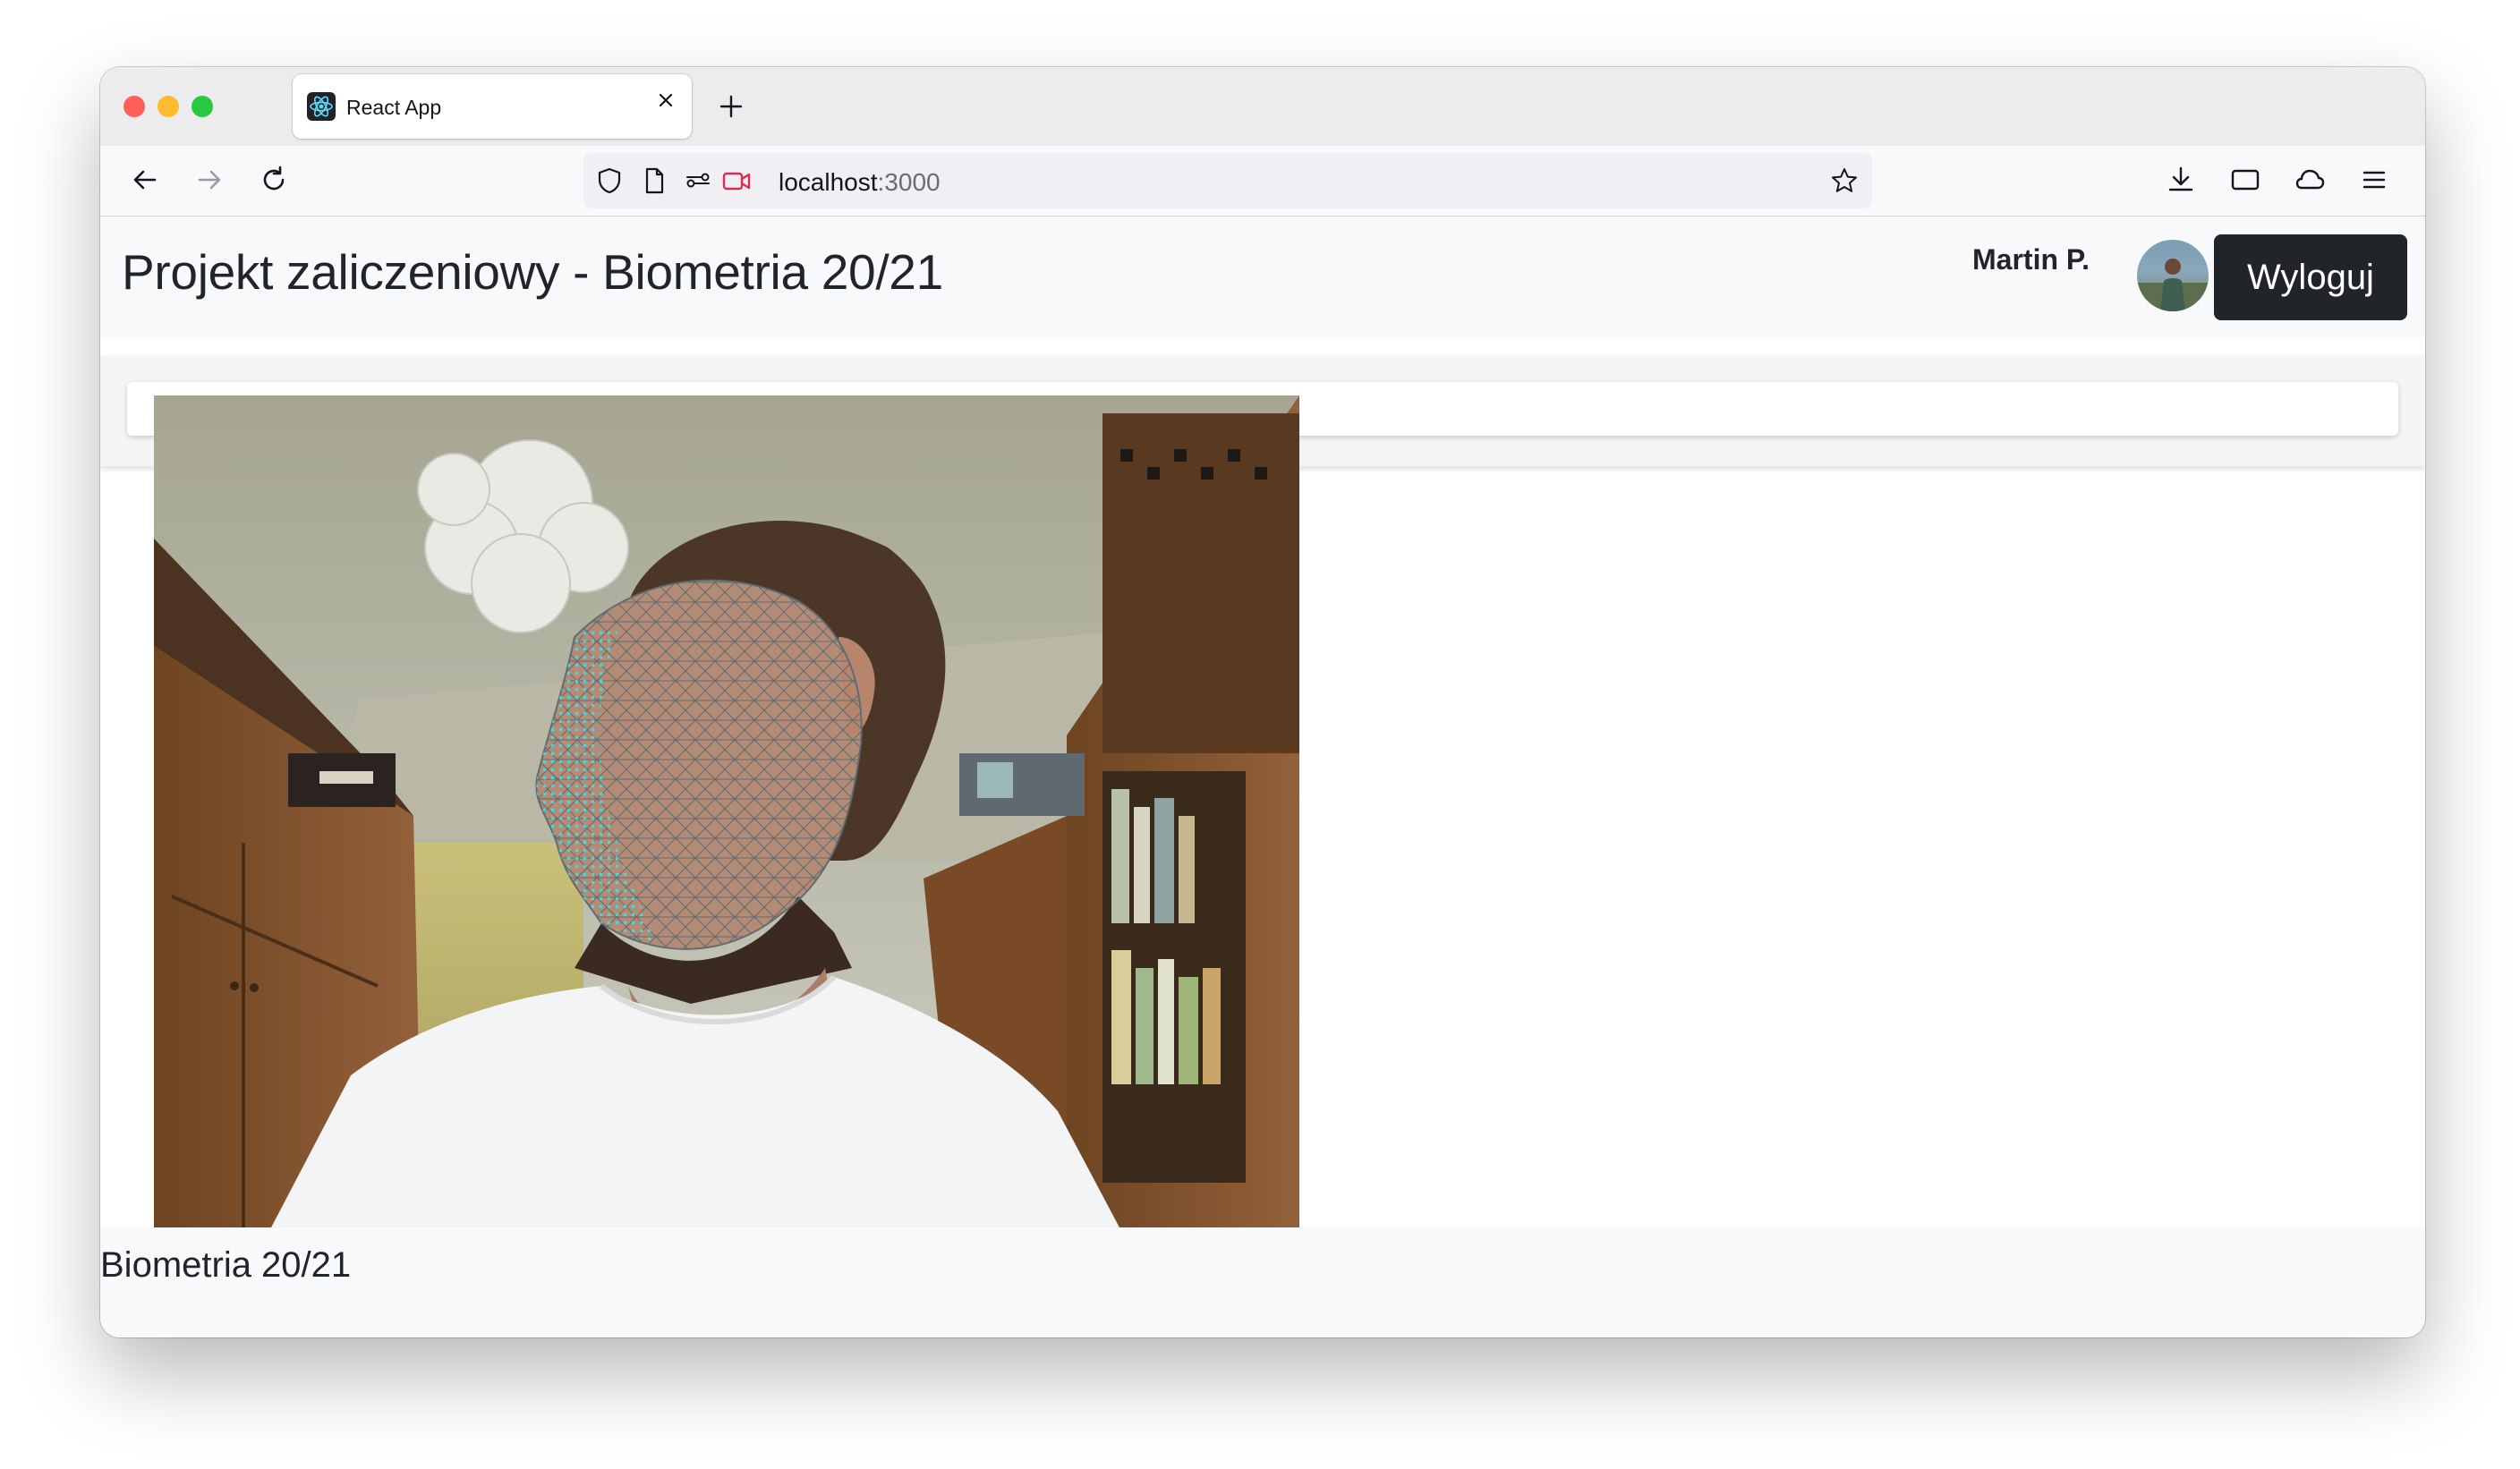 The image size is (2520, 1469). Describe the element at coordinates (736, 181) in the screenshot. I see `camera-sharing-icon` at that location.